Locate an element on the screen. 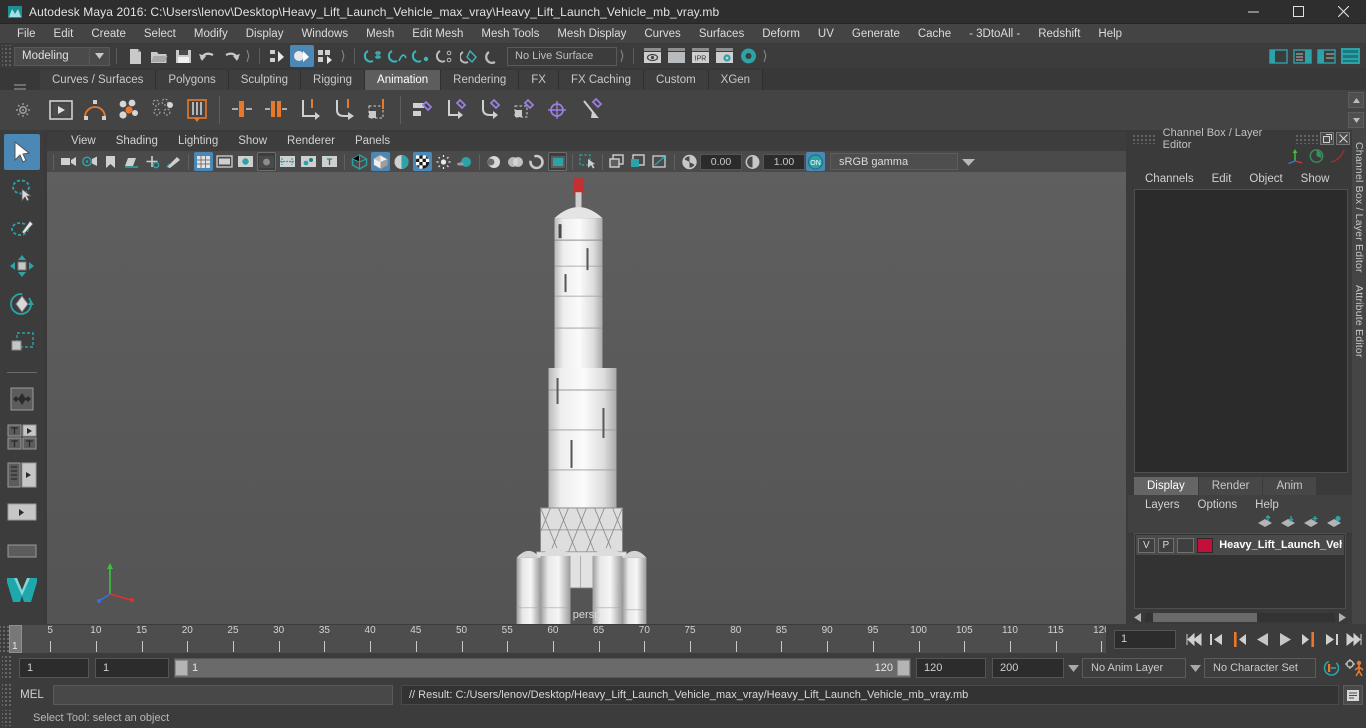 The height and width of the screenshot is (728, 1366). menu-select: Select is located at coordinates (160, 34).